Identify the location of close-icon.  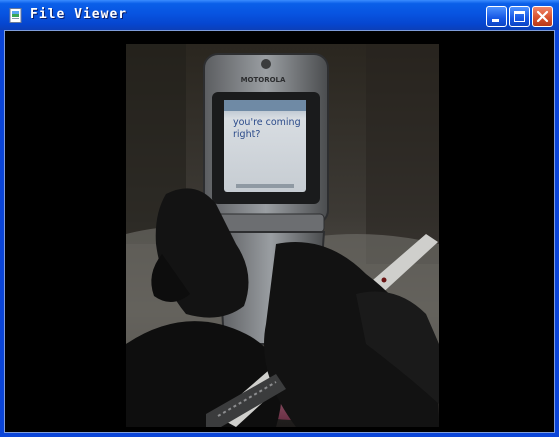
(542, 16).